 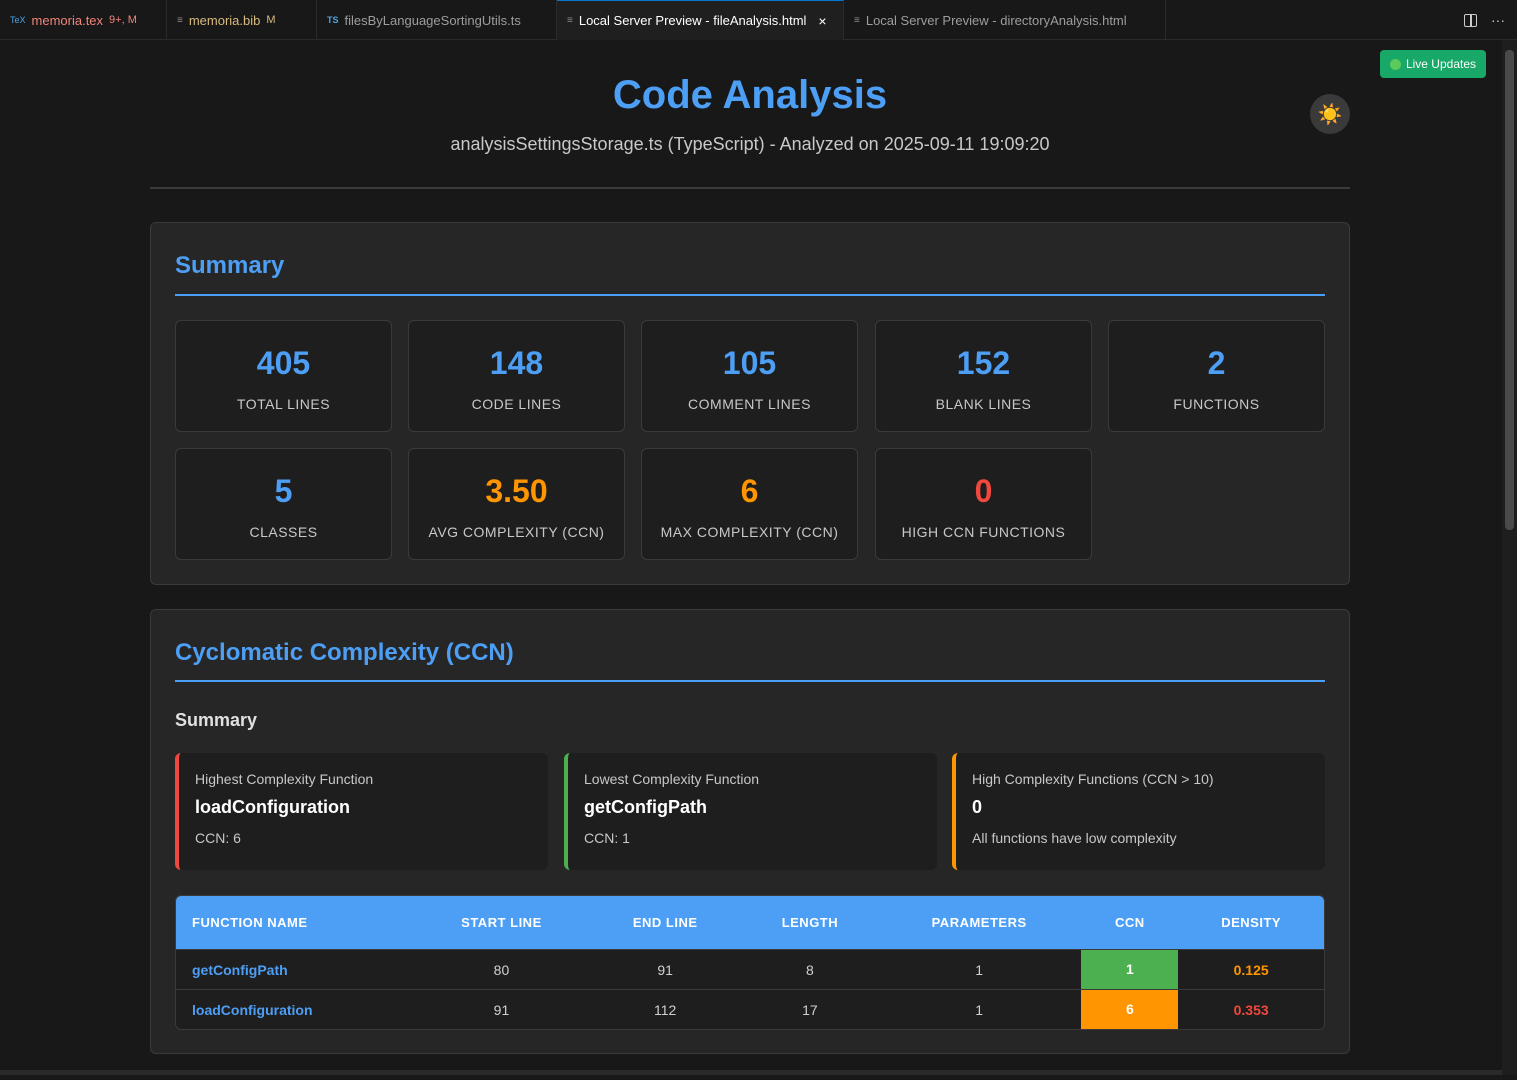 What do you see at coordinates (272, 807) in the screenshot?
I see `card-value: loadConfiguration` at bounding box center [272, 807].